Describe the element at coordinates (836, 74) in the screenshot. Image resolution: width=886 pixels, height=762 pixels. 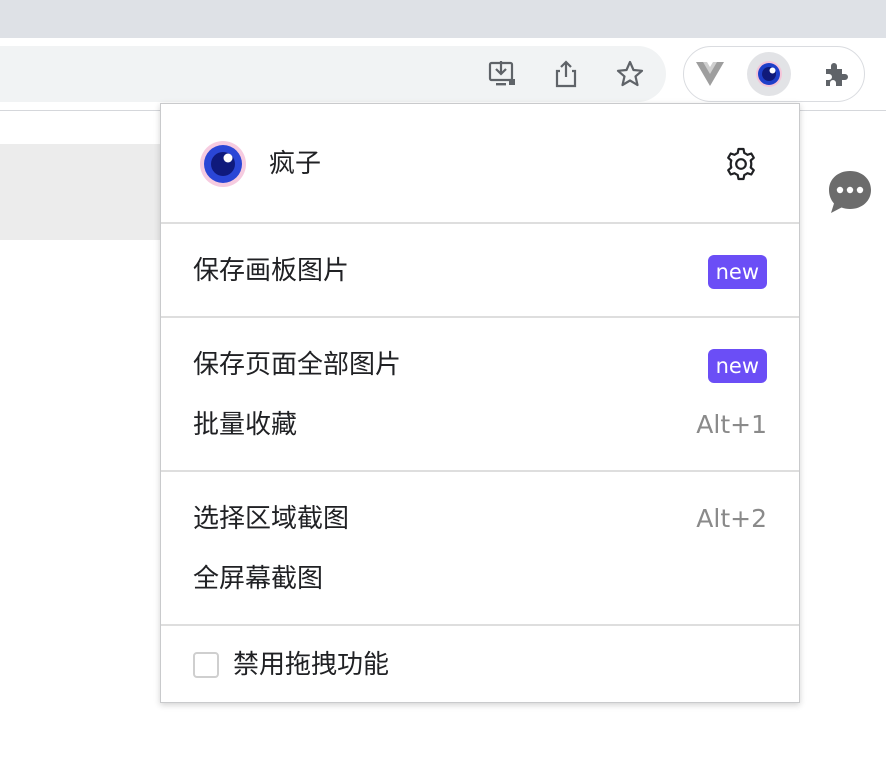
I see `puzzle-extensions-icon` at that location.